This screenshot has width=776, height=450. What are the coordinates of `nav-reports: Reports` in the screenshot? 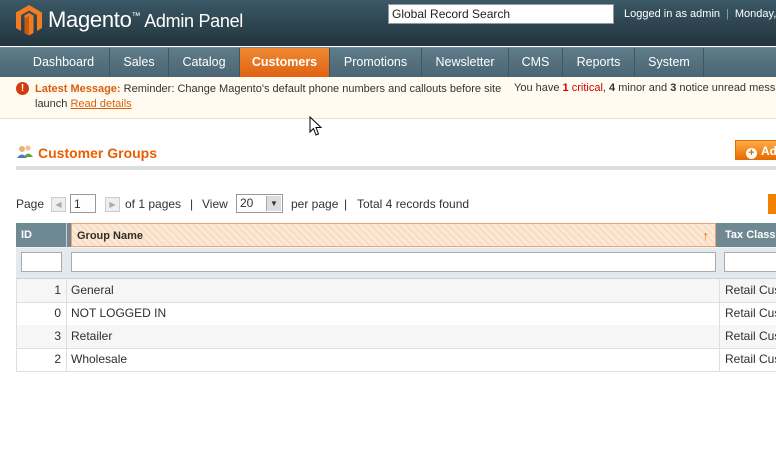 It's located at (599, 62).